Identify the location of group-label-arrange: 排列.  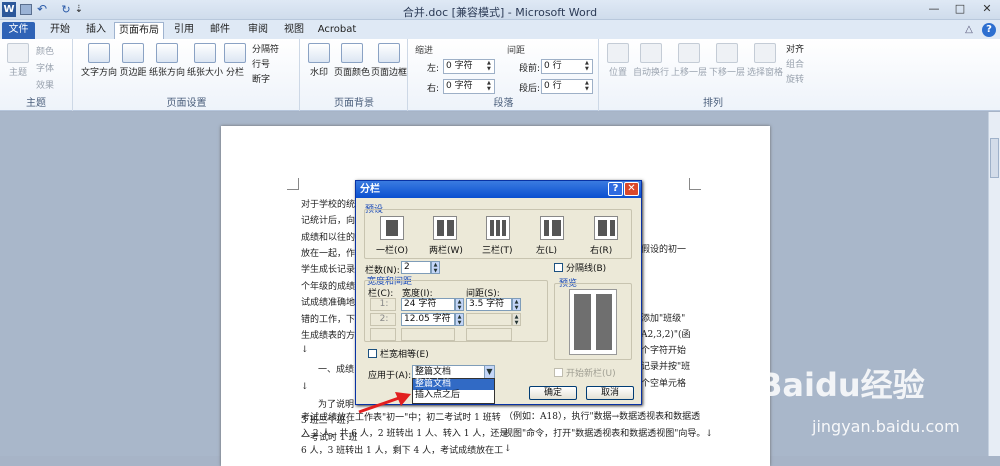
(713, 103).